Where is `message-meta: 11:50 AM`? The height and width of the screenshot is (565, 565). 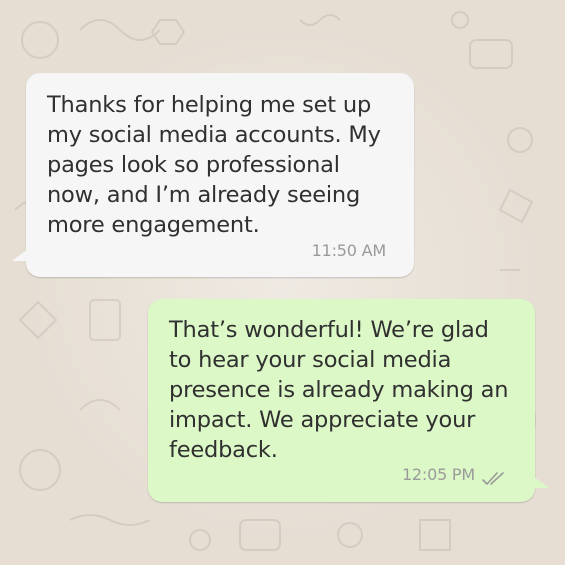
message-meta: 11:50 AM is located at coordinates (349, 251).